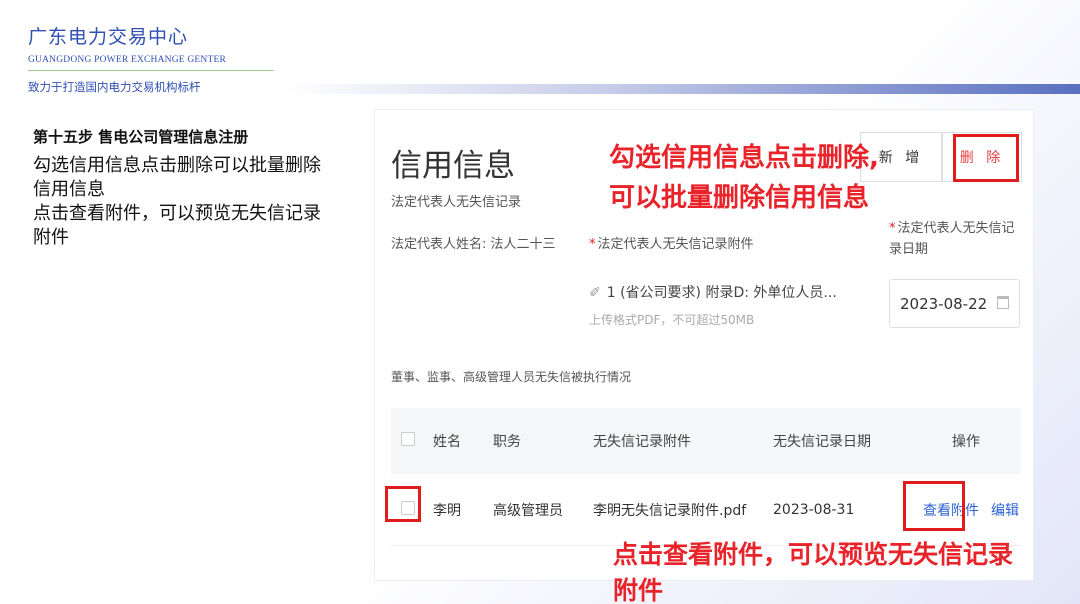 This screenshot has height=604, width=1080. Describe the element at coordinates (675, 244) in the screenshot. I see `attachment-label-text: 法定代表人无失信记录附件` at that location.